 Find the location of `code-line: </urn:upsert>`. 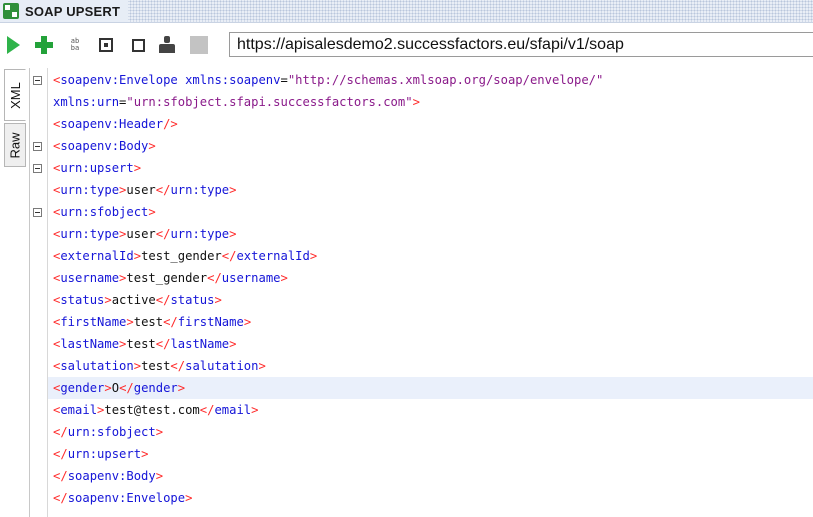

code-line: </urn:upsert> is located at coordinates (433, 454).